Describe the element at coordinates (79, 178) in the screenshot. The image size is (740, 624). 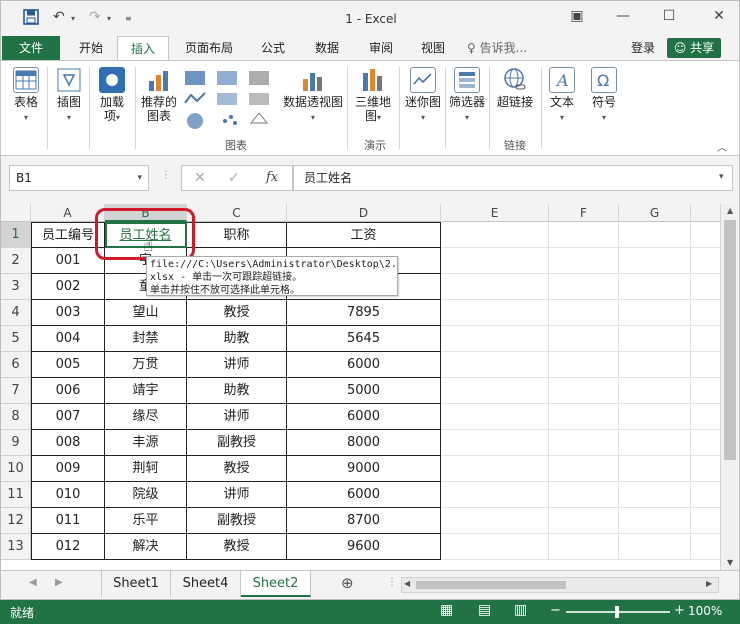
I see `name-box: B1 ▾` at that location.